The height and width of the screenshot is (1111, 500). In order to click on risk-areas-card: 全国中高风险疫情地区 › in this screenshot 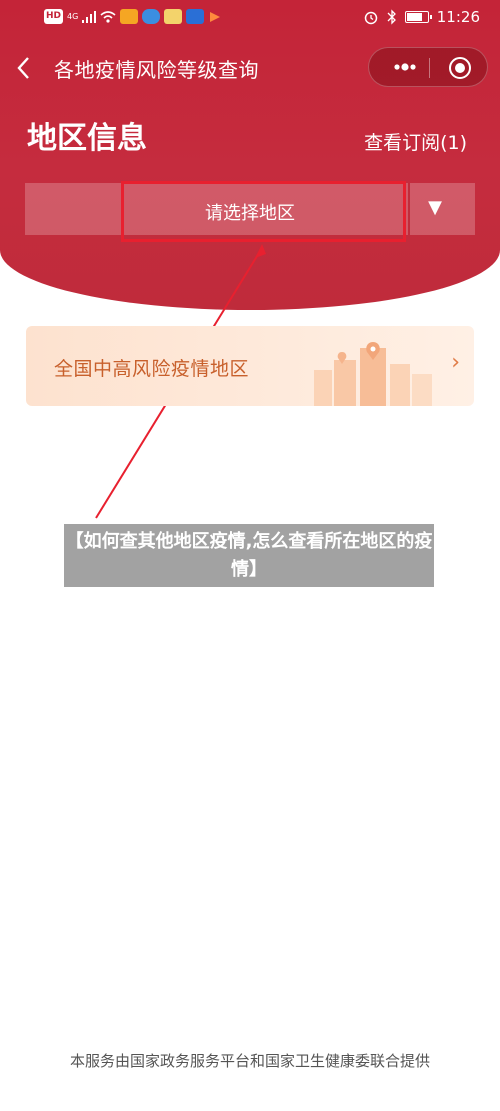, I will do `click(250, 366)`.